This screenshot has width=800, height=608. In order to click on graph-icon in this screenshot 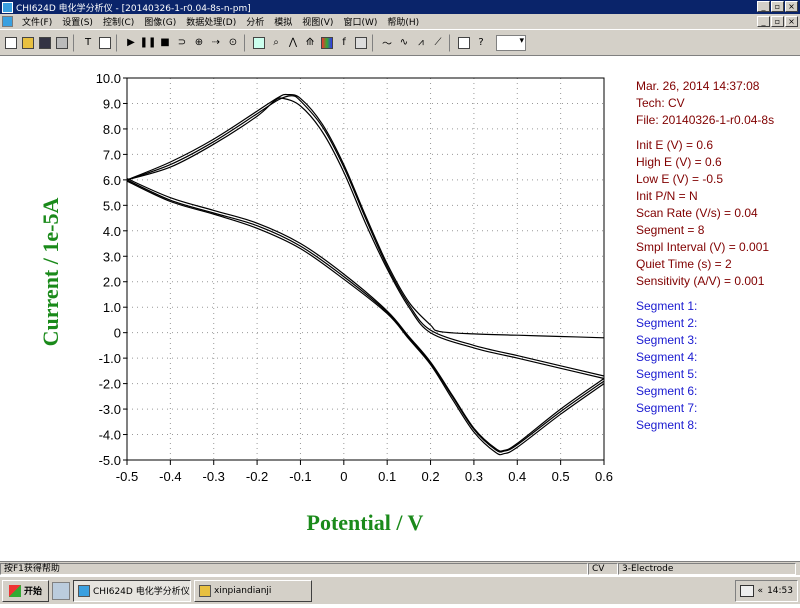, I will do `click(259, 43)`.